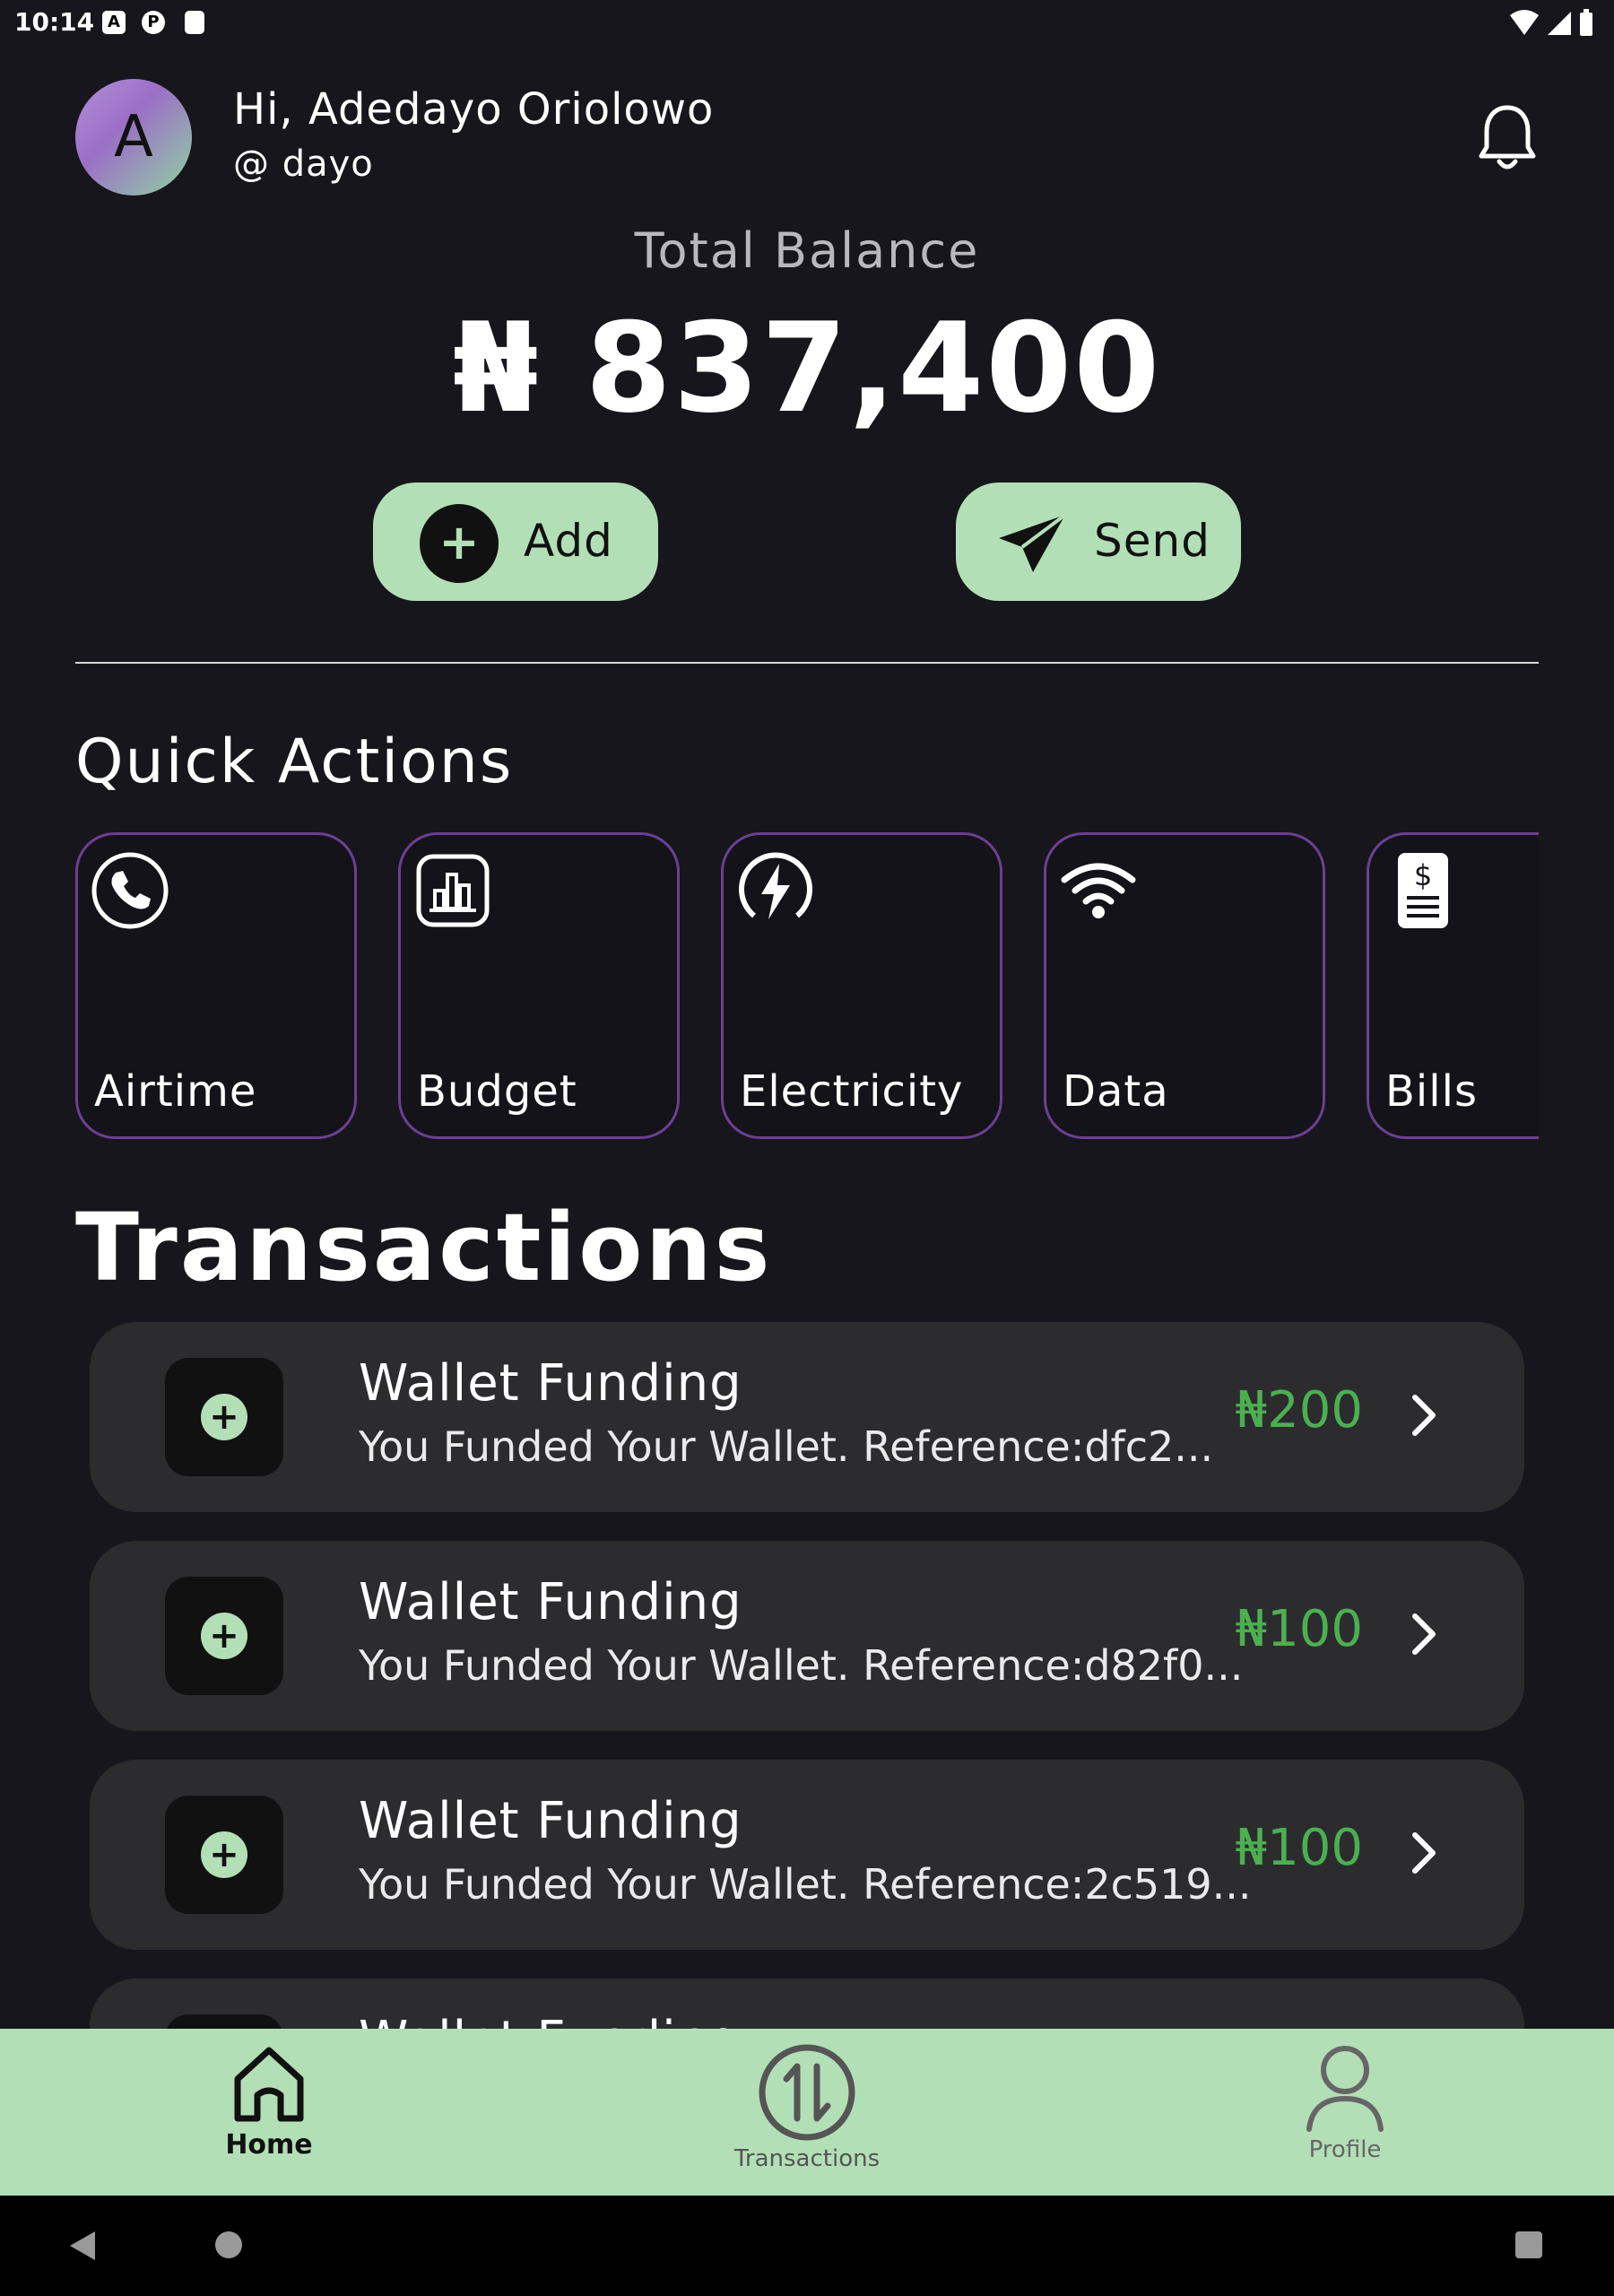  Describe the element at coordinates (1098, 890) in the screenshot. I see `wifi-icon` at that location.